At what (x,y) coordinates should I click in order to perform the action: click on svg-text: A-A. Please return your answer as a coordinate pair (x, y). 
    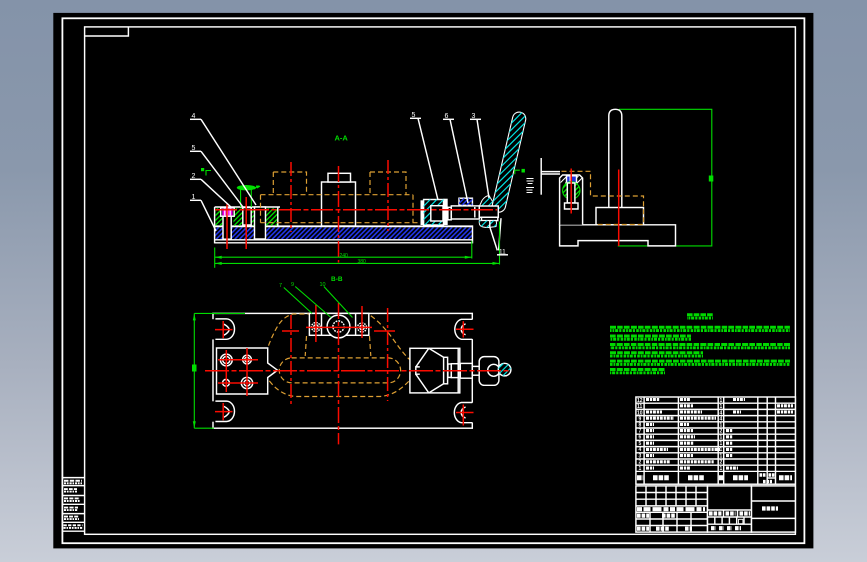
    Looking at the image, I should click on (342, 137).